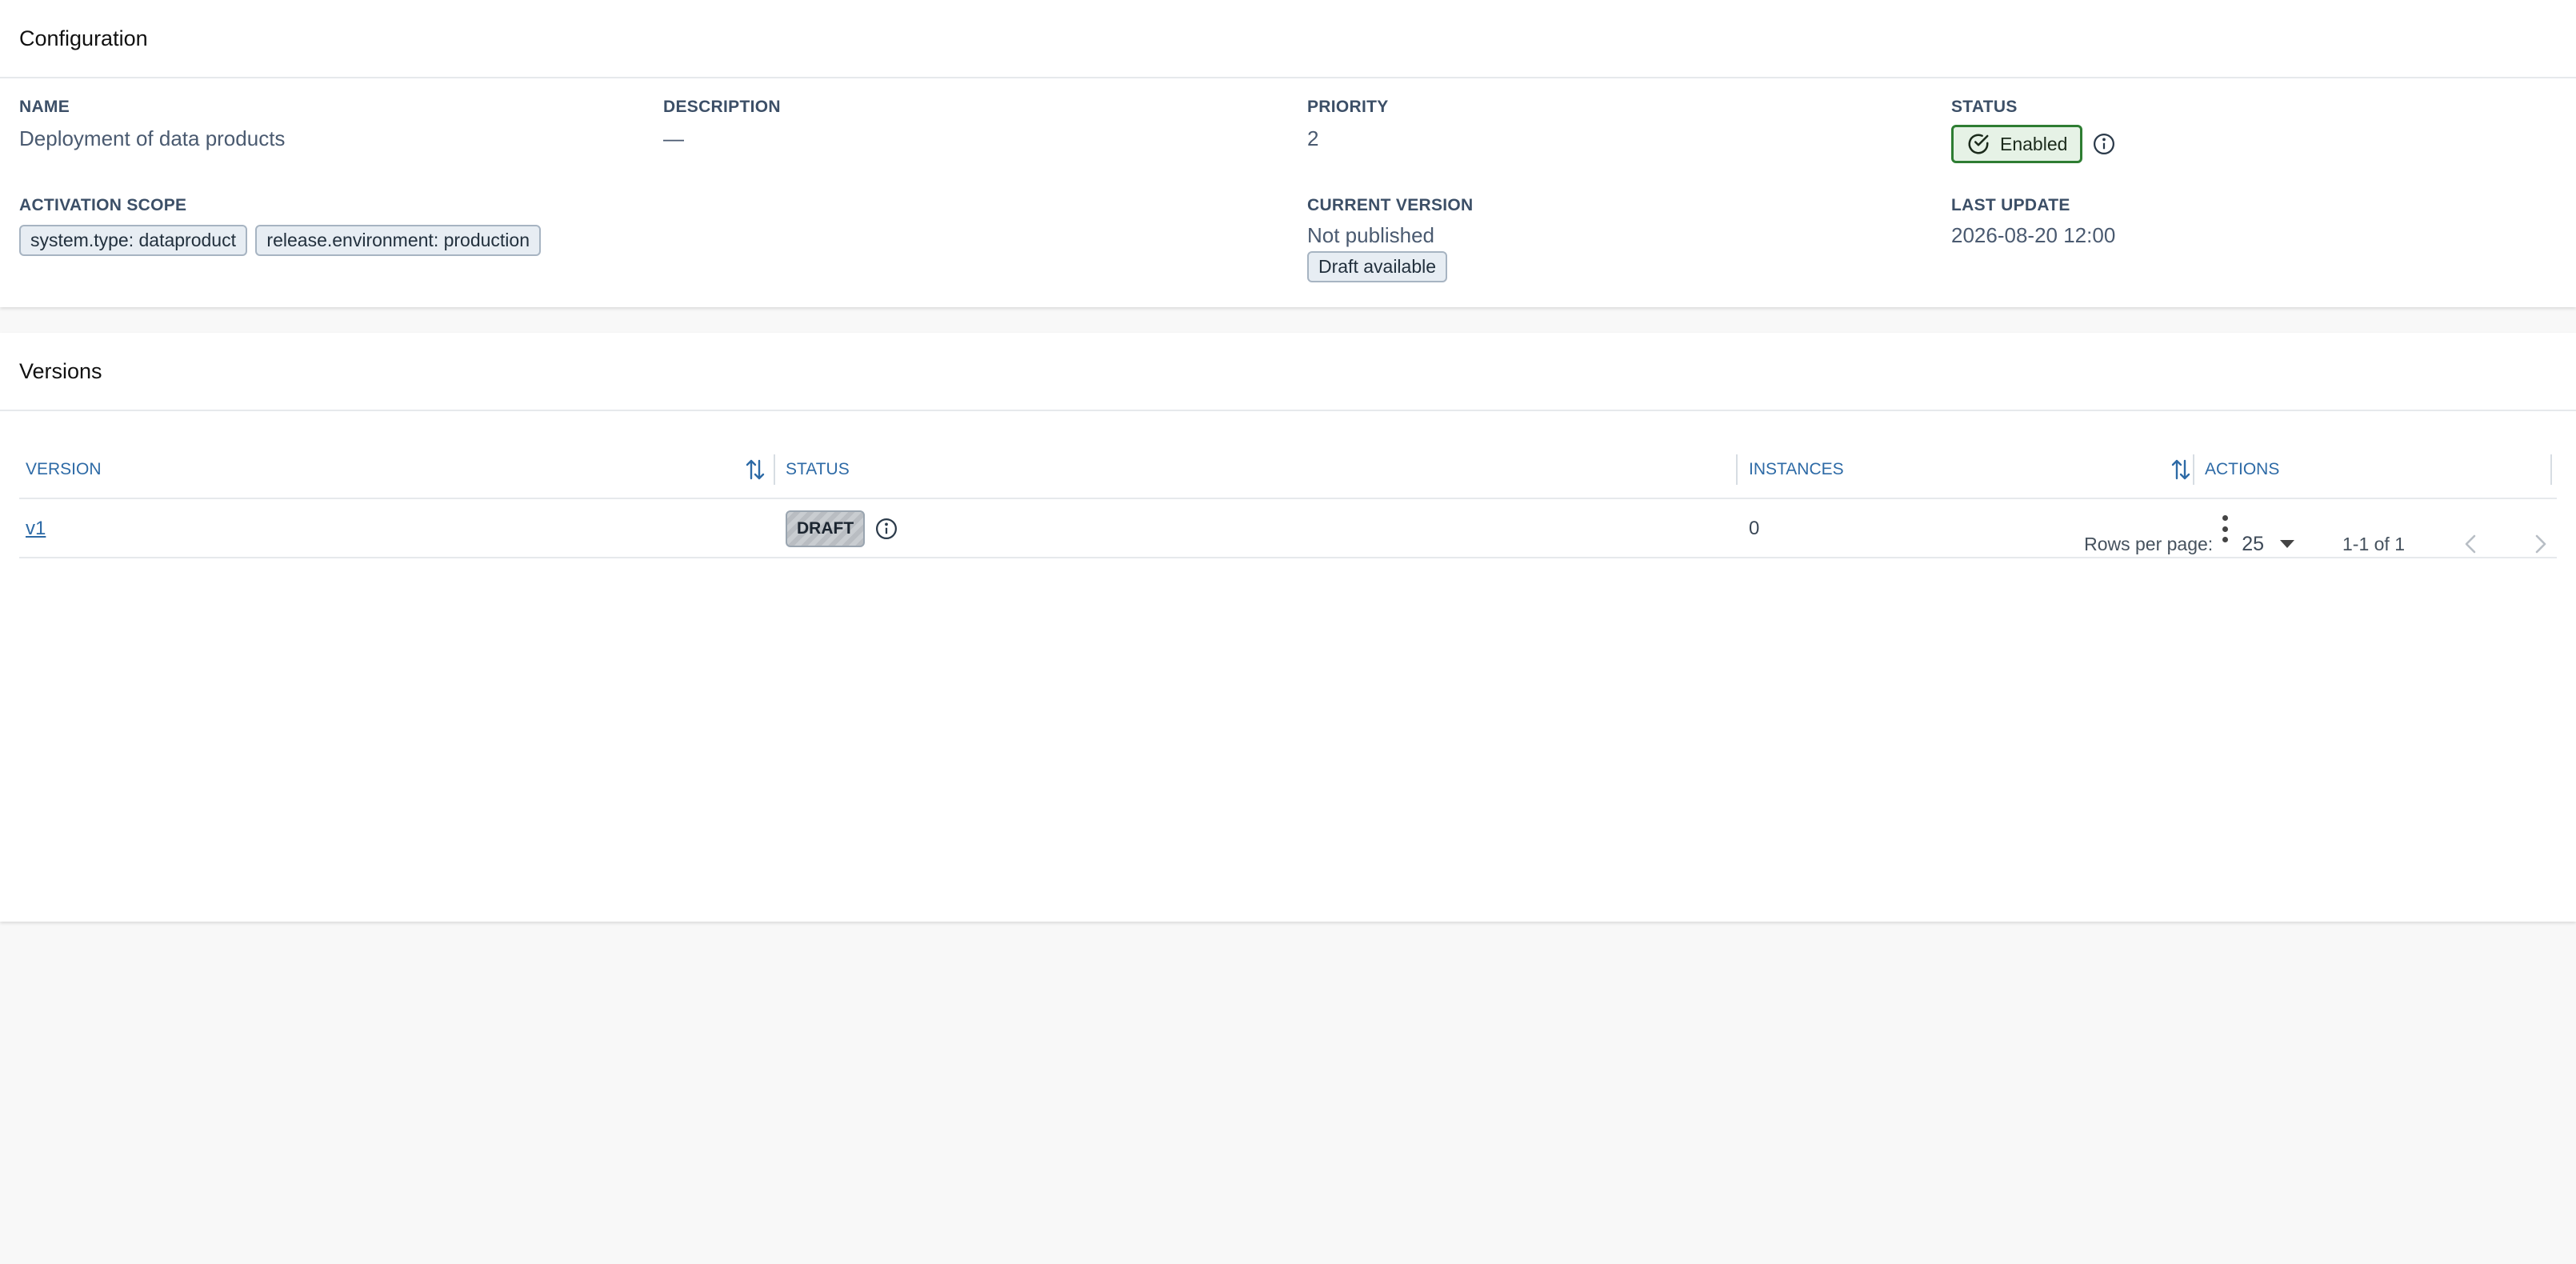 The width and height of the screenshot is (2576, 1264). Describe the element at coordinates (722, 124) in the screenshot. I see `description-field: DESCRIPTION —` at that location.